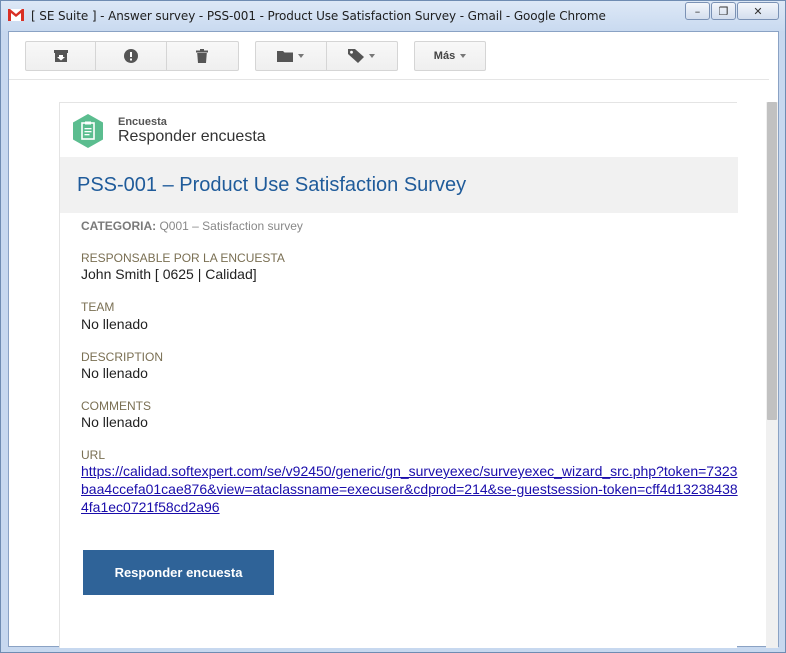 This screenshot has width=786, height=653. I want to click on team-value: No llenado, so click(114, 324).